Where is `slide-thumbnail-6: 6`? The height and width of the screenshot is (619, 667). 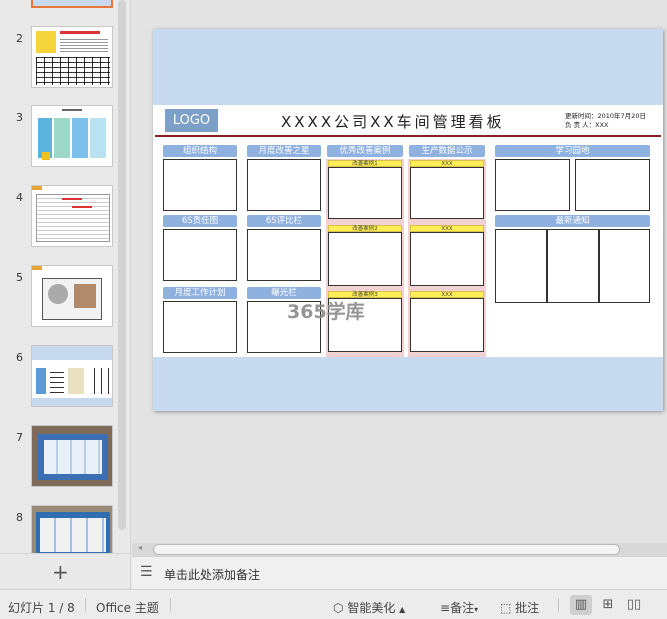
slide-thumbnail-6: 6 is located at coordinates (59, 378).